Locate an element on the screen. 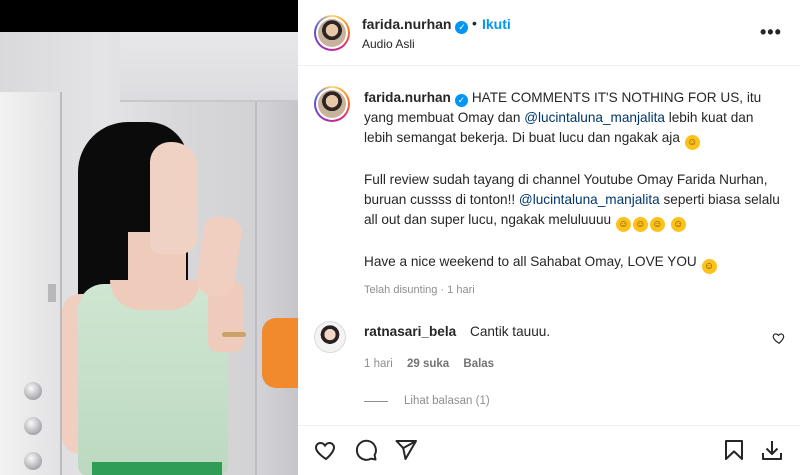  media-letterbox is located at coordinates (149, 16).